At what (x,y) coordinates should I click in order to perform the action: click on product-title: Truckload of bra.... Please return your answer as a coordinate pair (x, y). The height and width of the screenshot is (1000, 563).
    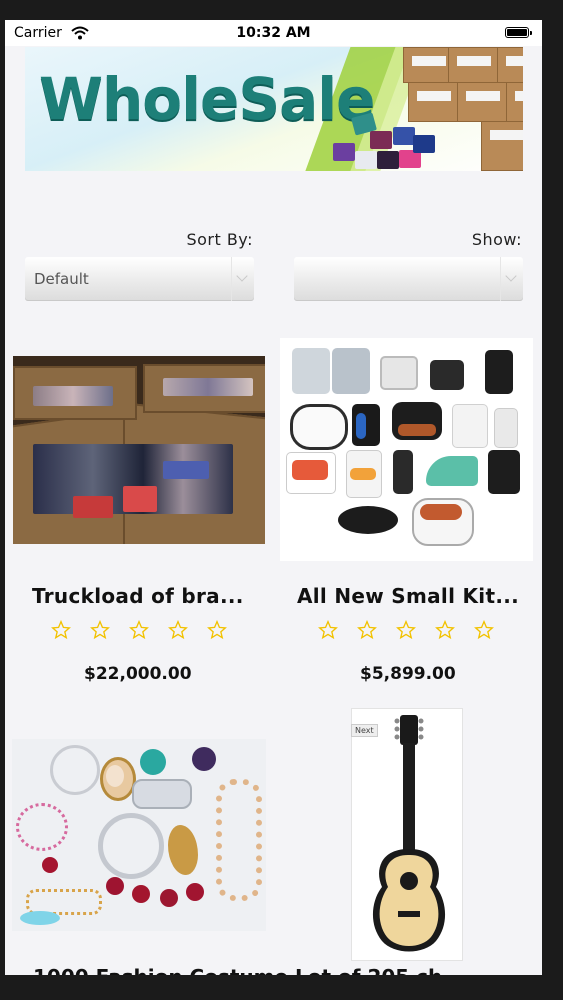
    Looking at the image, I should click on (138, 596).